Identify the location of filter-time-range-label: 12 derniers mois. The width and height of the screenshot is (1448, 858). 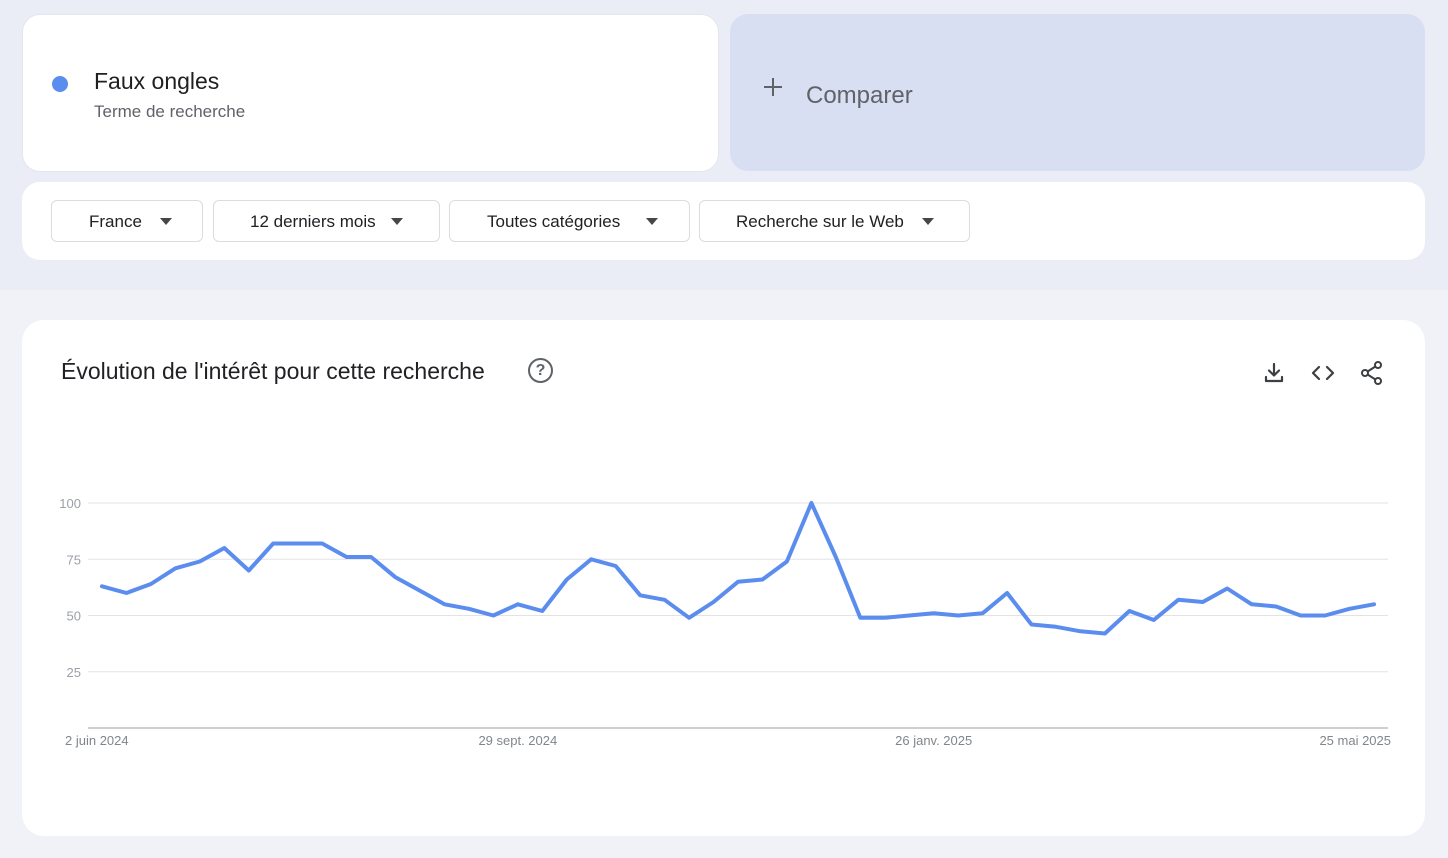
(313, 221).